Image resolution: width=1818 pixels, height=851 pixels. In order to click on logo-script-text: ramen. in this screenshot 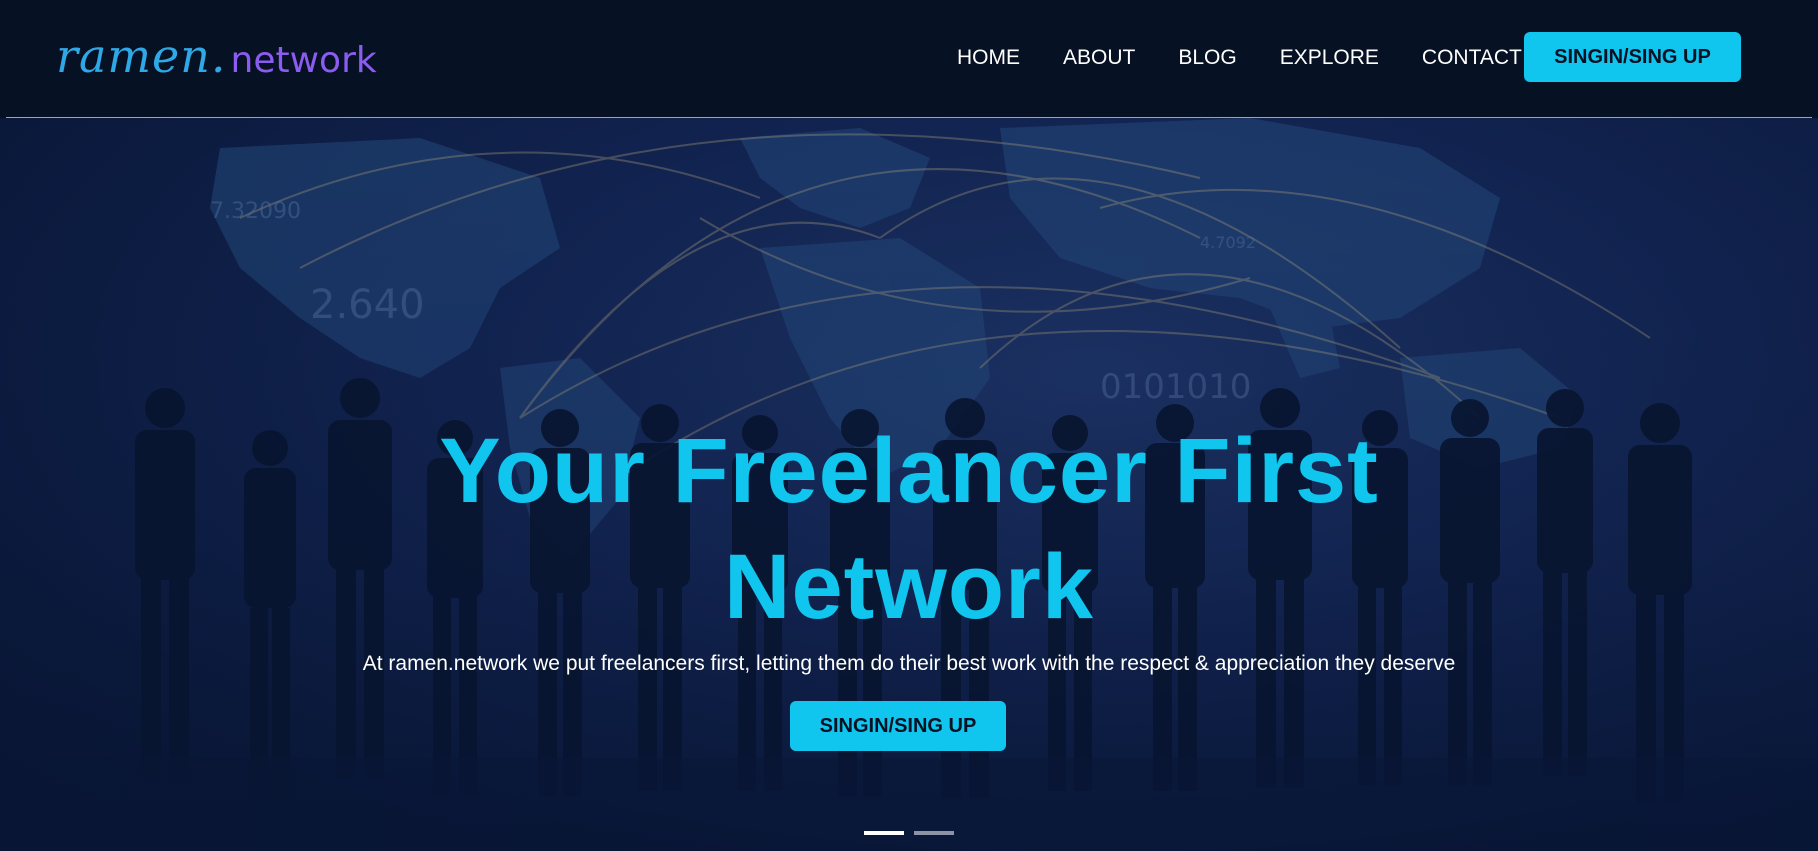, I will do `click(141, 56)`.